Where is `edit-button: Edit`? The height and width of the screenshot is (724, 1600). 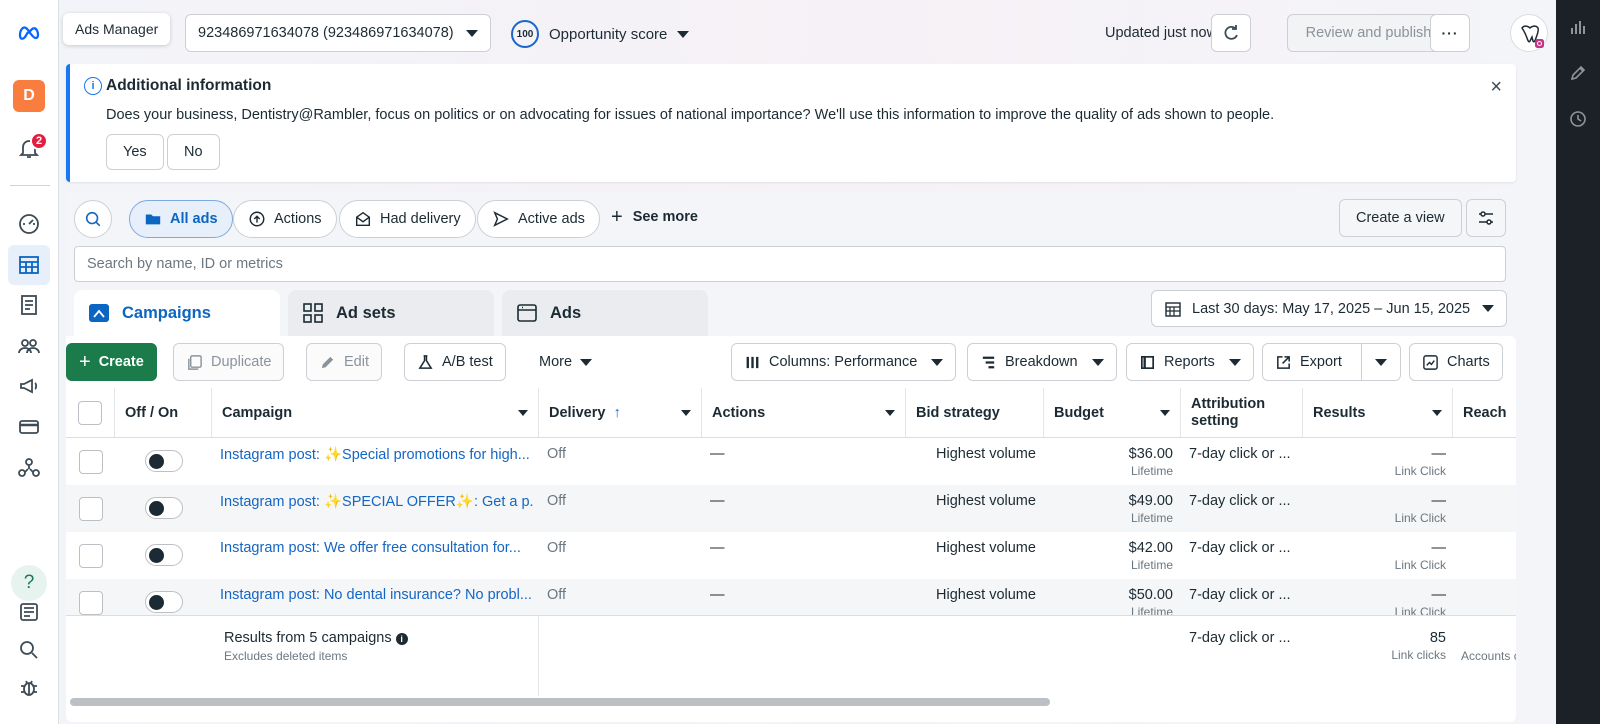 edit-button: Edit is located at coordinates (344, 362).